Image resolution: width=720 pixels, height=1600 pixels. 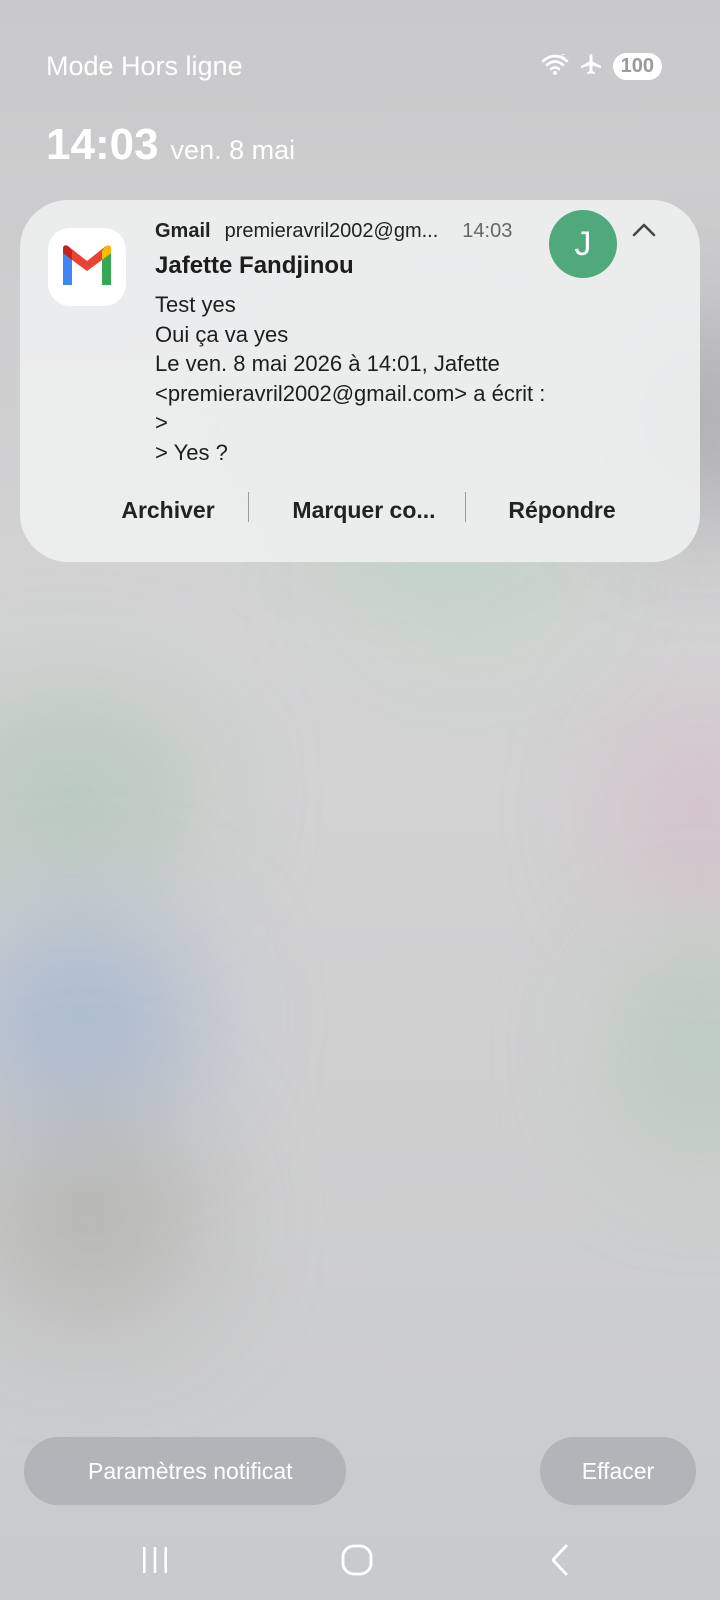 What do you see at coordinates (555, 66) in the screenshot?
I see `wifi-icon: 5` at bounding box center [555, 66].